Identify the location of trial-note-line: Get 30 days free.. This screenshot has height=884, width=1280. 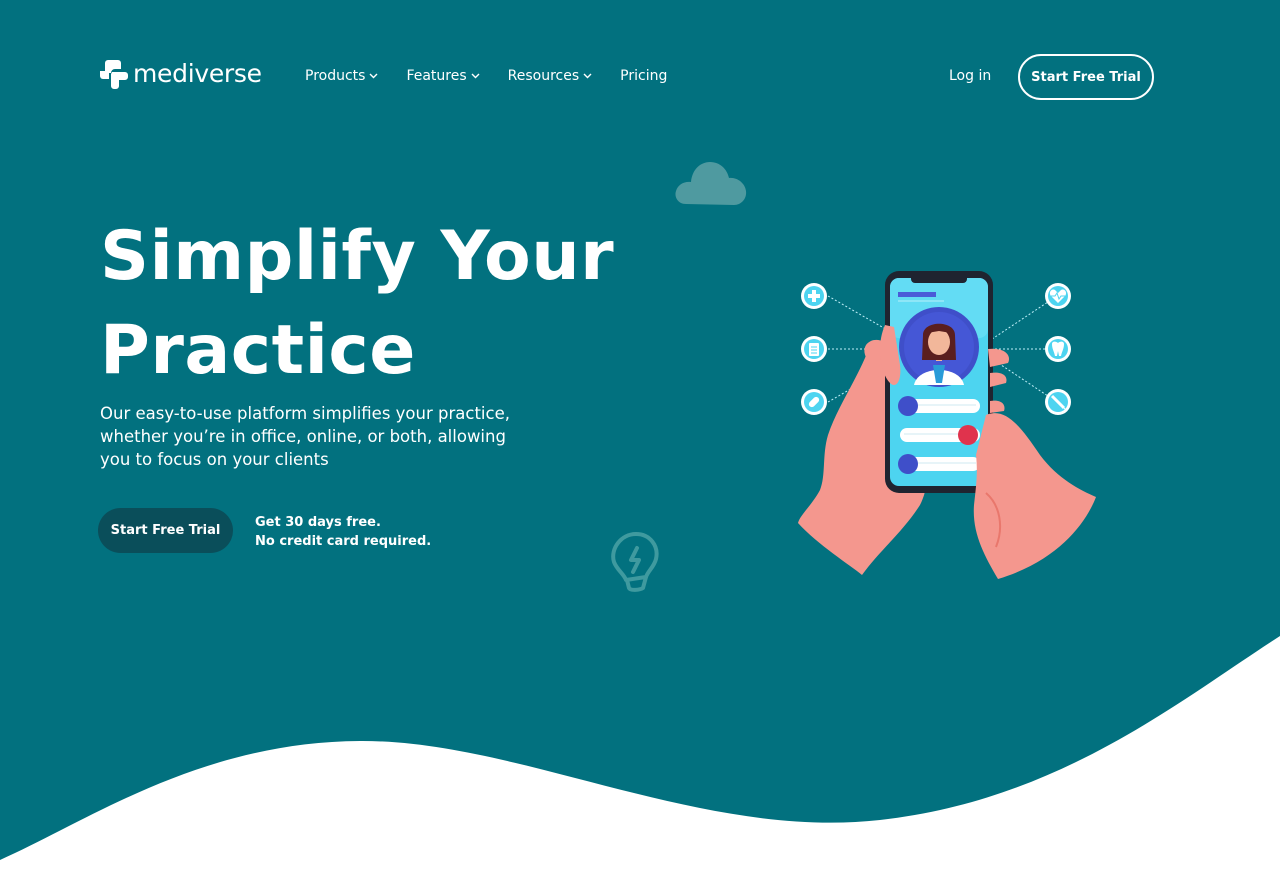
(318, 522).